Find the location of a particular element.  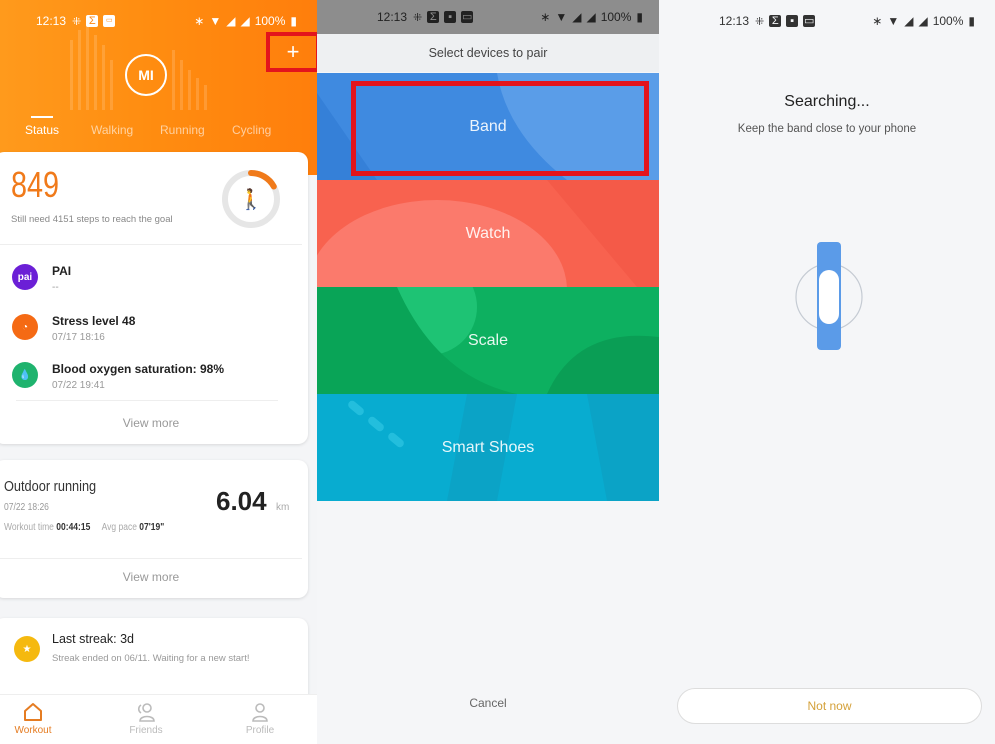

device-option-scale: Scale is located at coordinates (488, 340).